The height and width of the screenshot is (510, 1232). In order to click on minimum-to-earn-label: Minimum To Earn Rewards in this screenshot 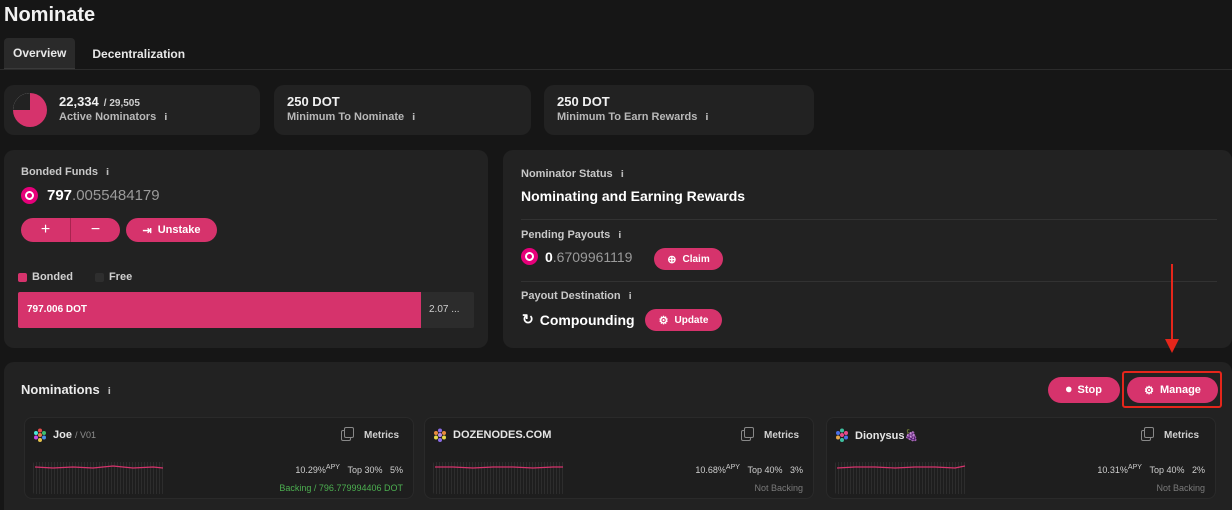, I will do `click(627, 117)`.